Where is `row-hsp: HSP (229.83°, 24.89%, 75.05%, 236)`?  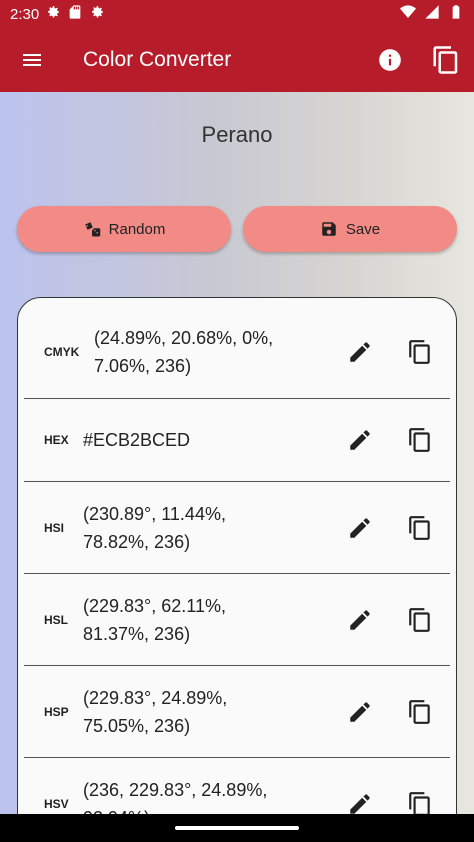
row-hsp: HSP (229.83°, 24.89%, 75.05%, 236) is located at coordinates (237, 712).